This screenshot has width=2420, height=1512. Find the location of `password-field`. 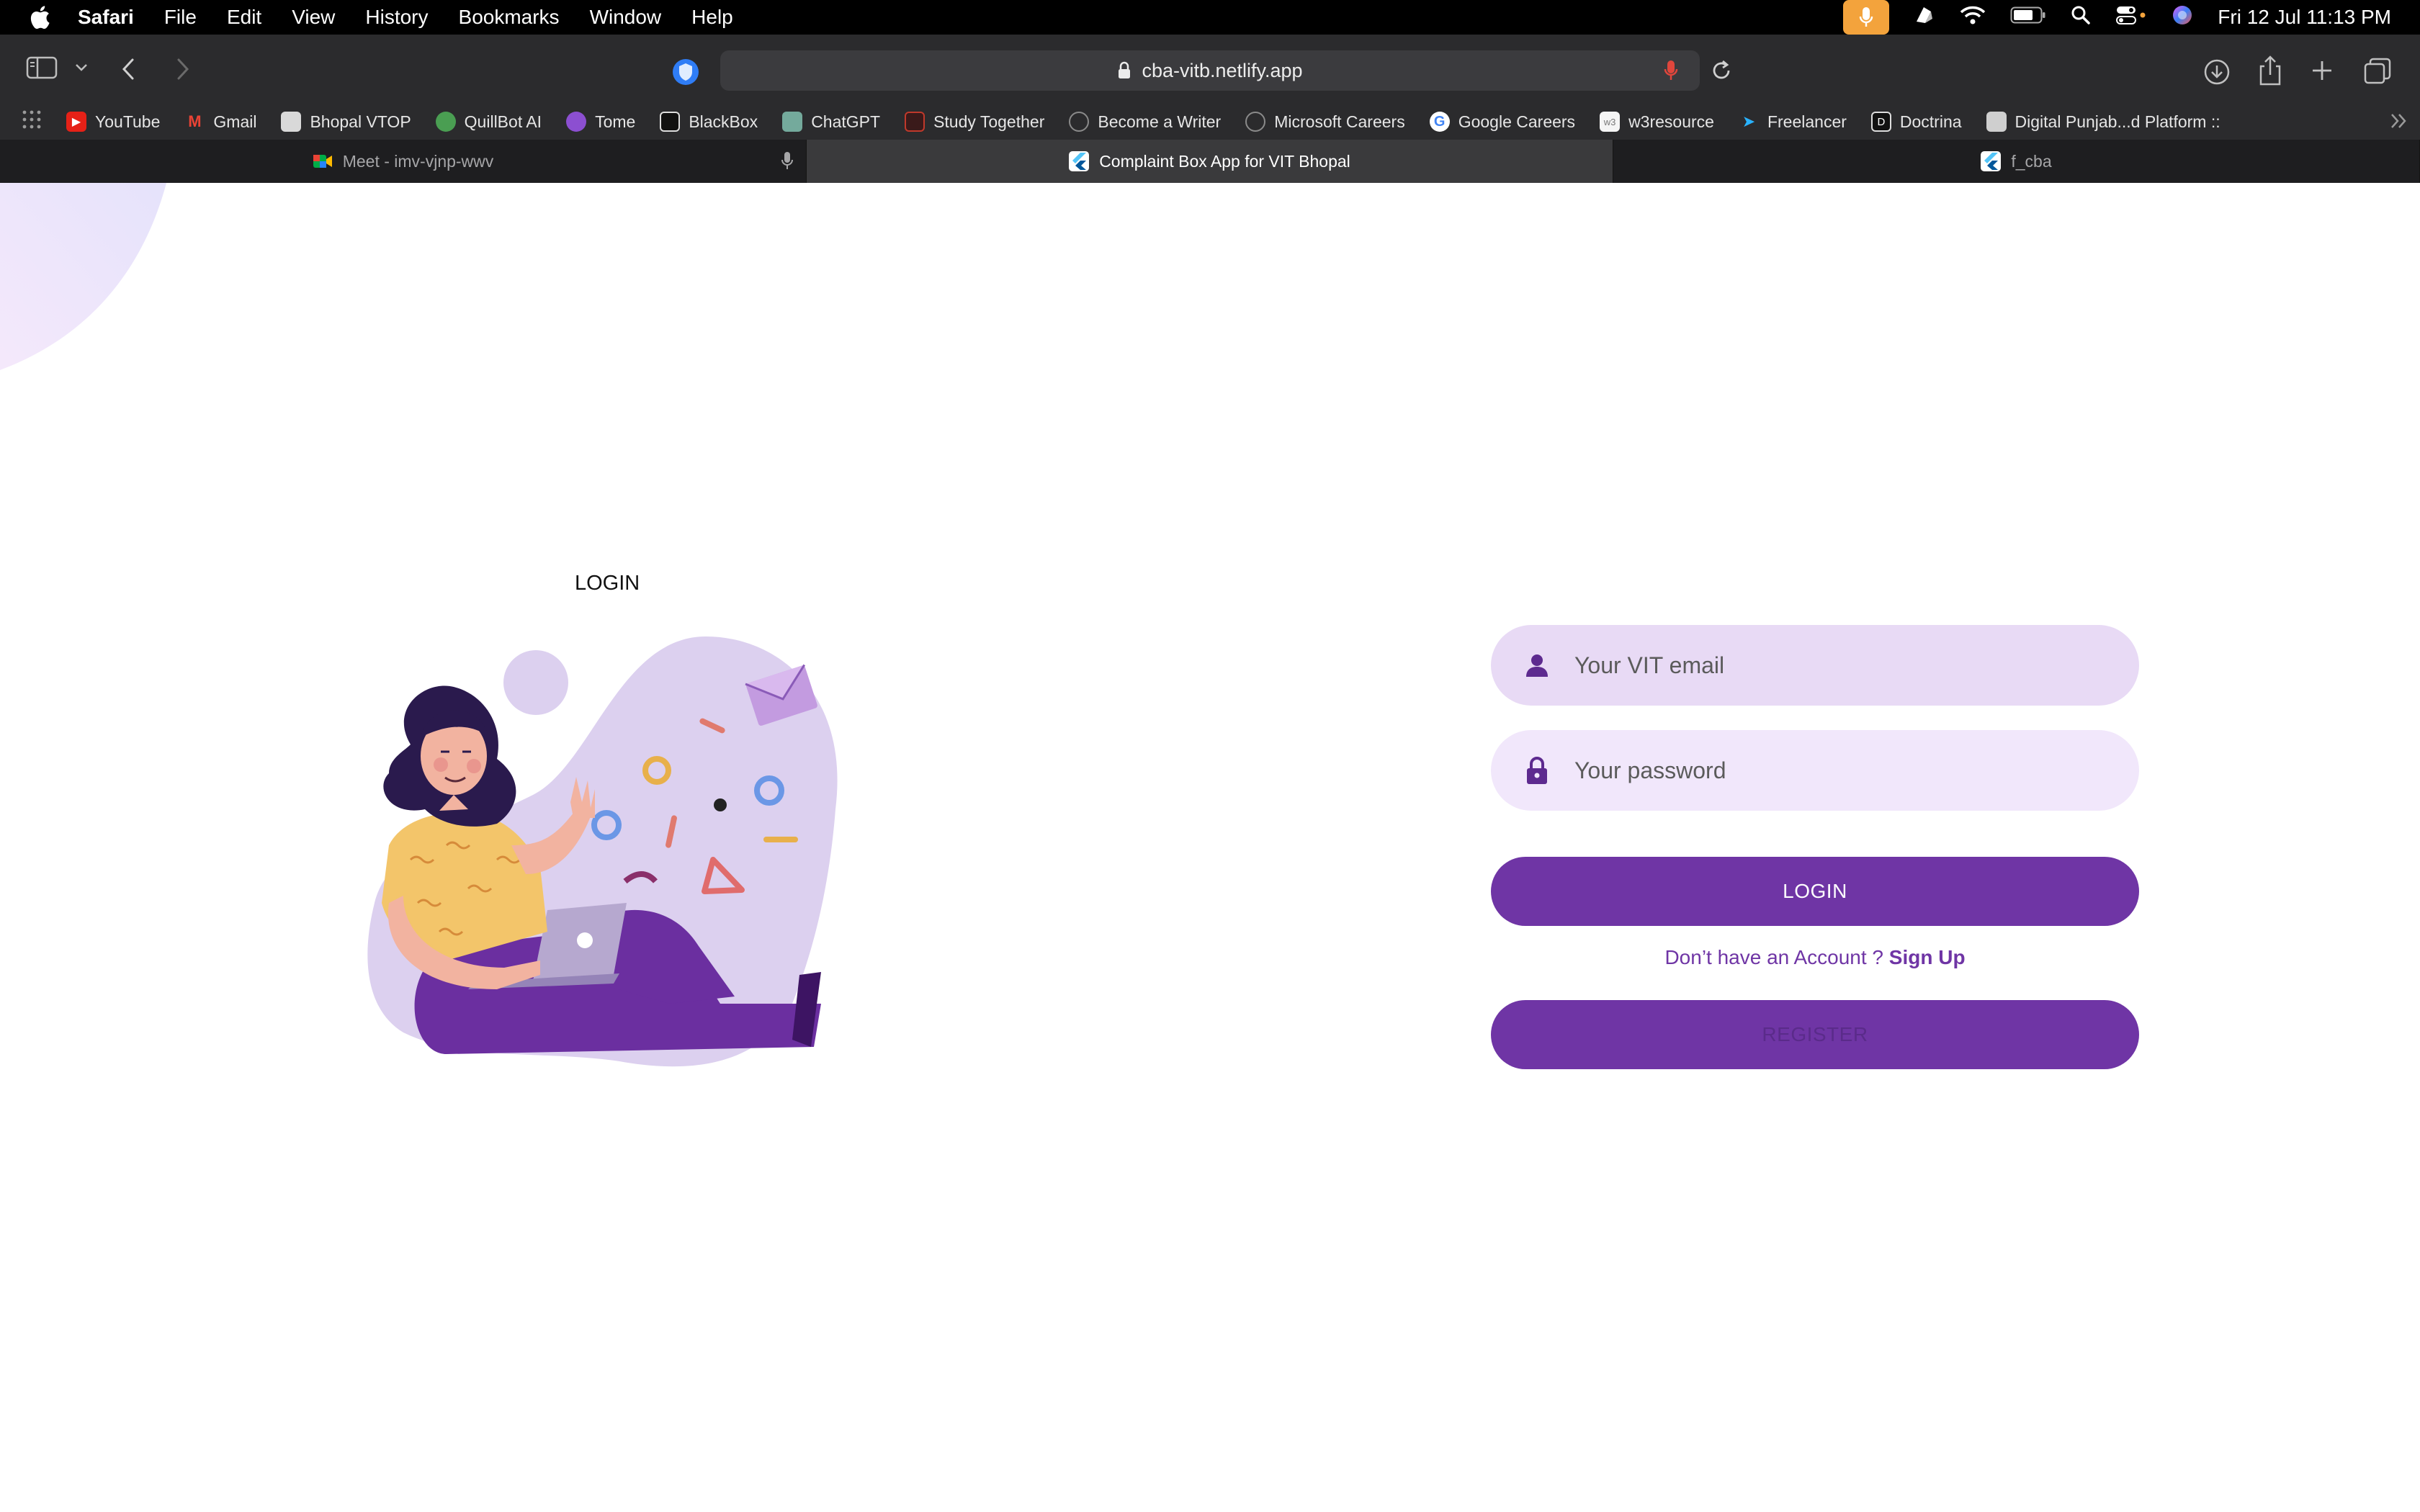

password-field is located at coordinates (1815, 770).